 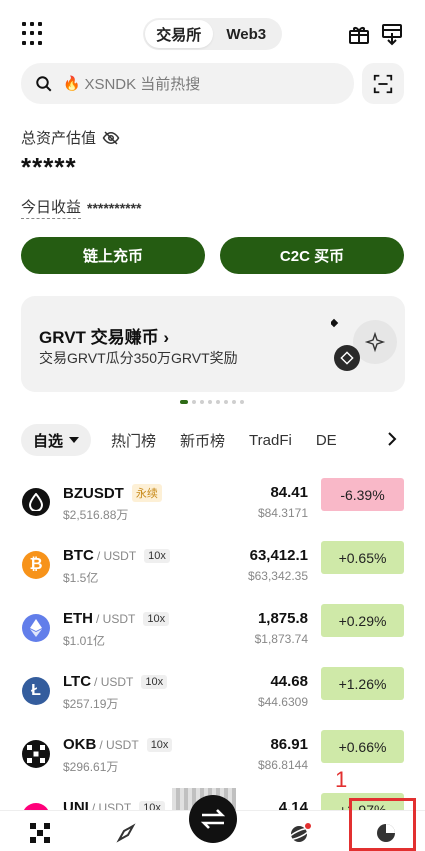 I want to click on market-price: 86.91, so click(x=289, y=744).